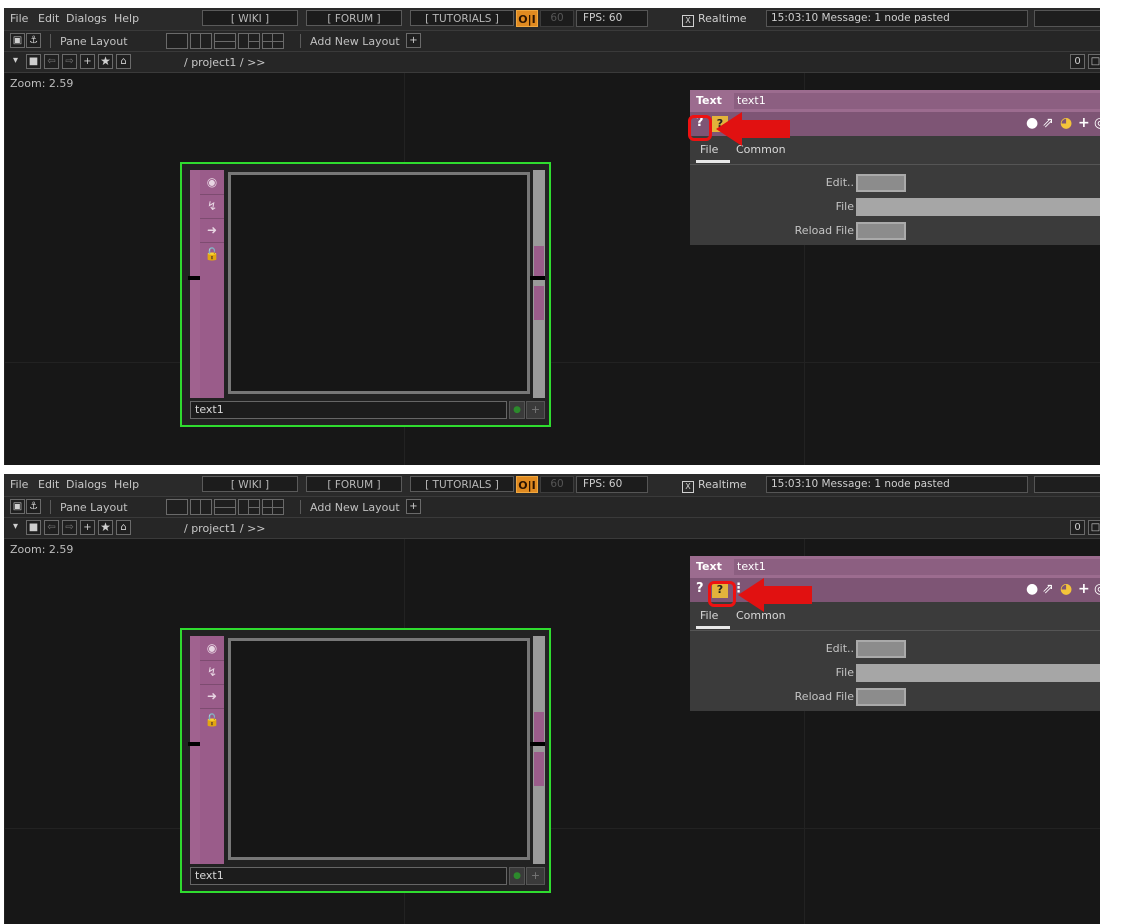  I want to click on path-bar: ▾ ■ ⇦ ⇨ + ★ ⌂ / project1 / >> 0 □, so click(552, 62).